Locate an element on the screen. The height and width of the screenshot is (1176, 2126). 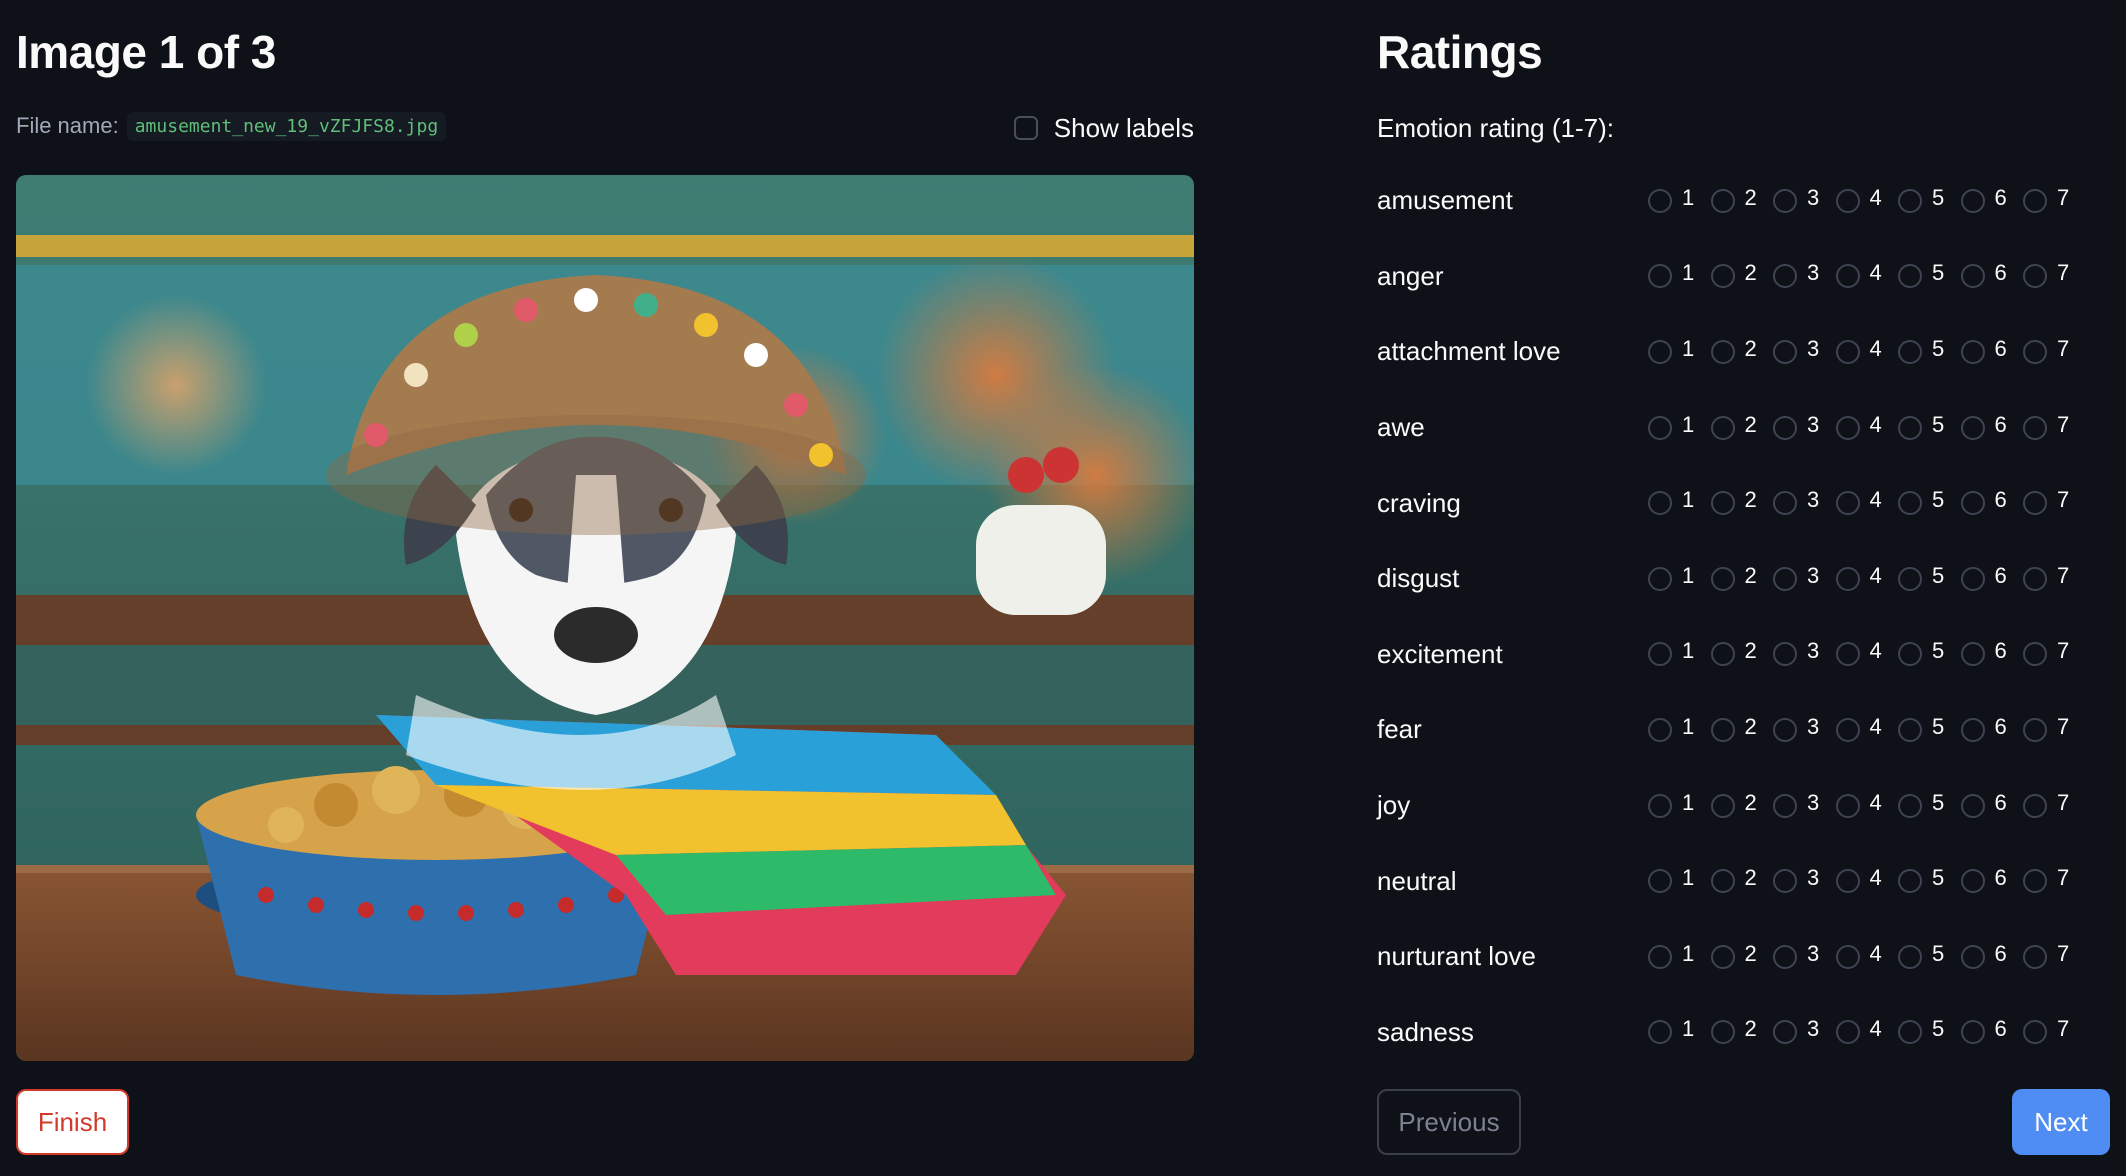
show-labels-checkbox is located at coordinates (1025, 128).